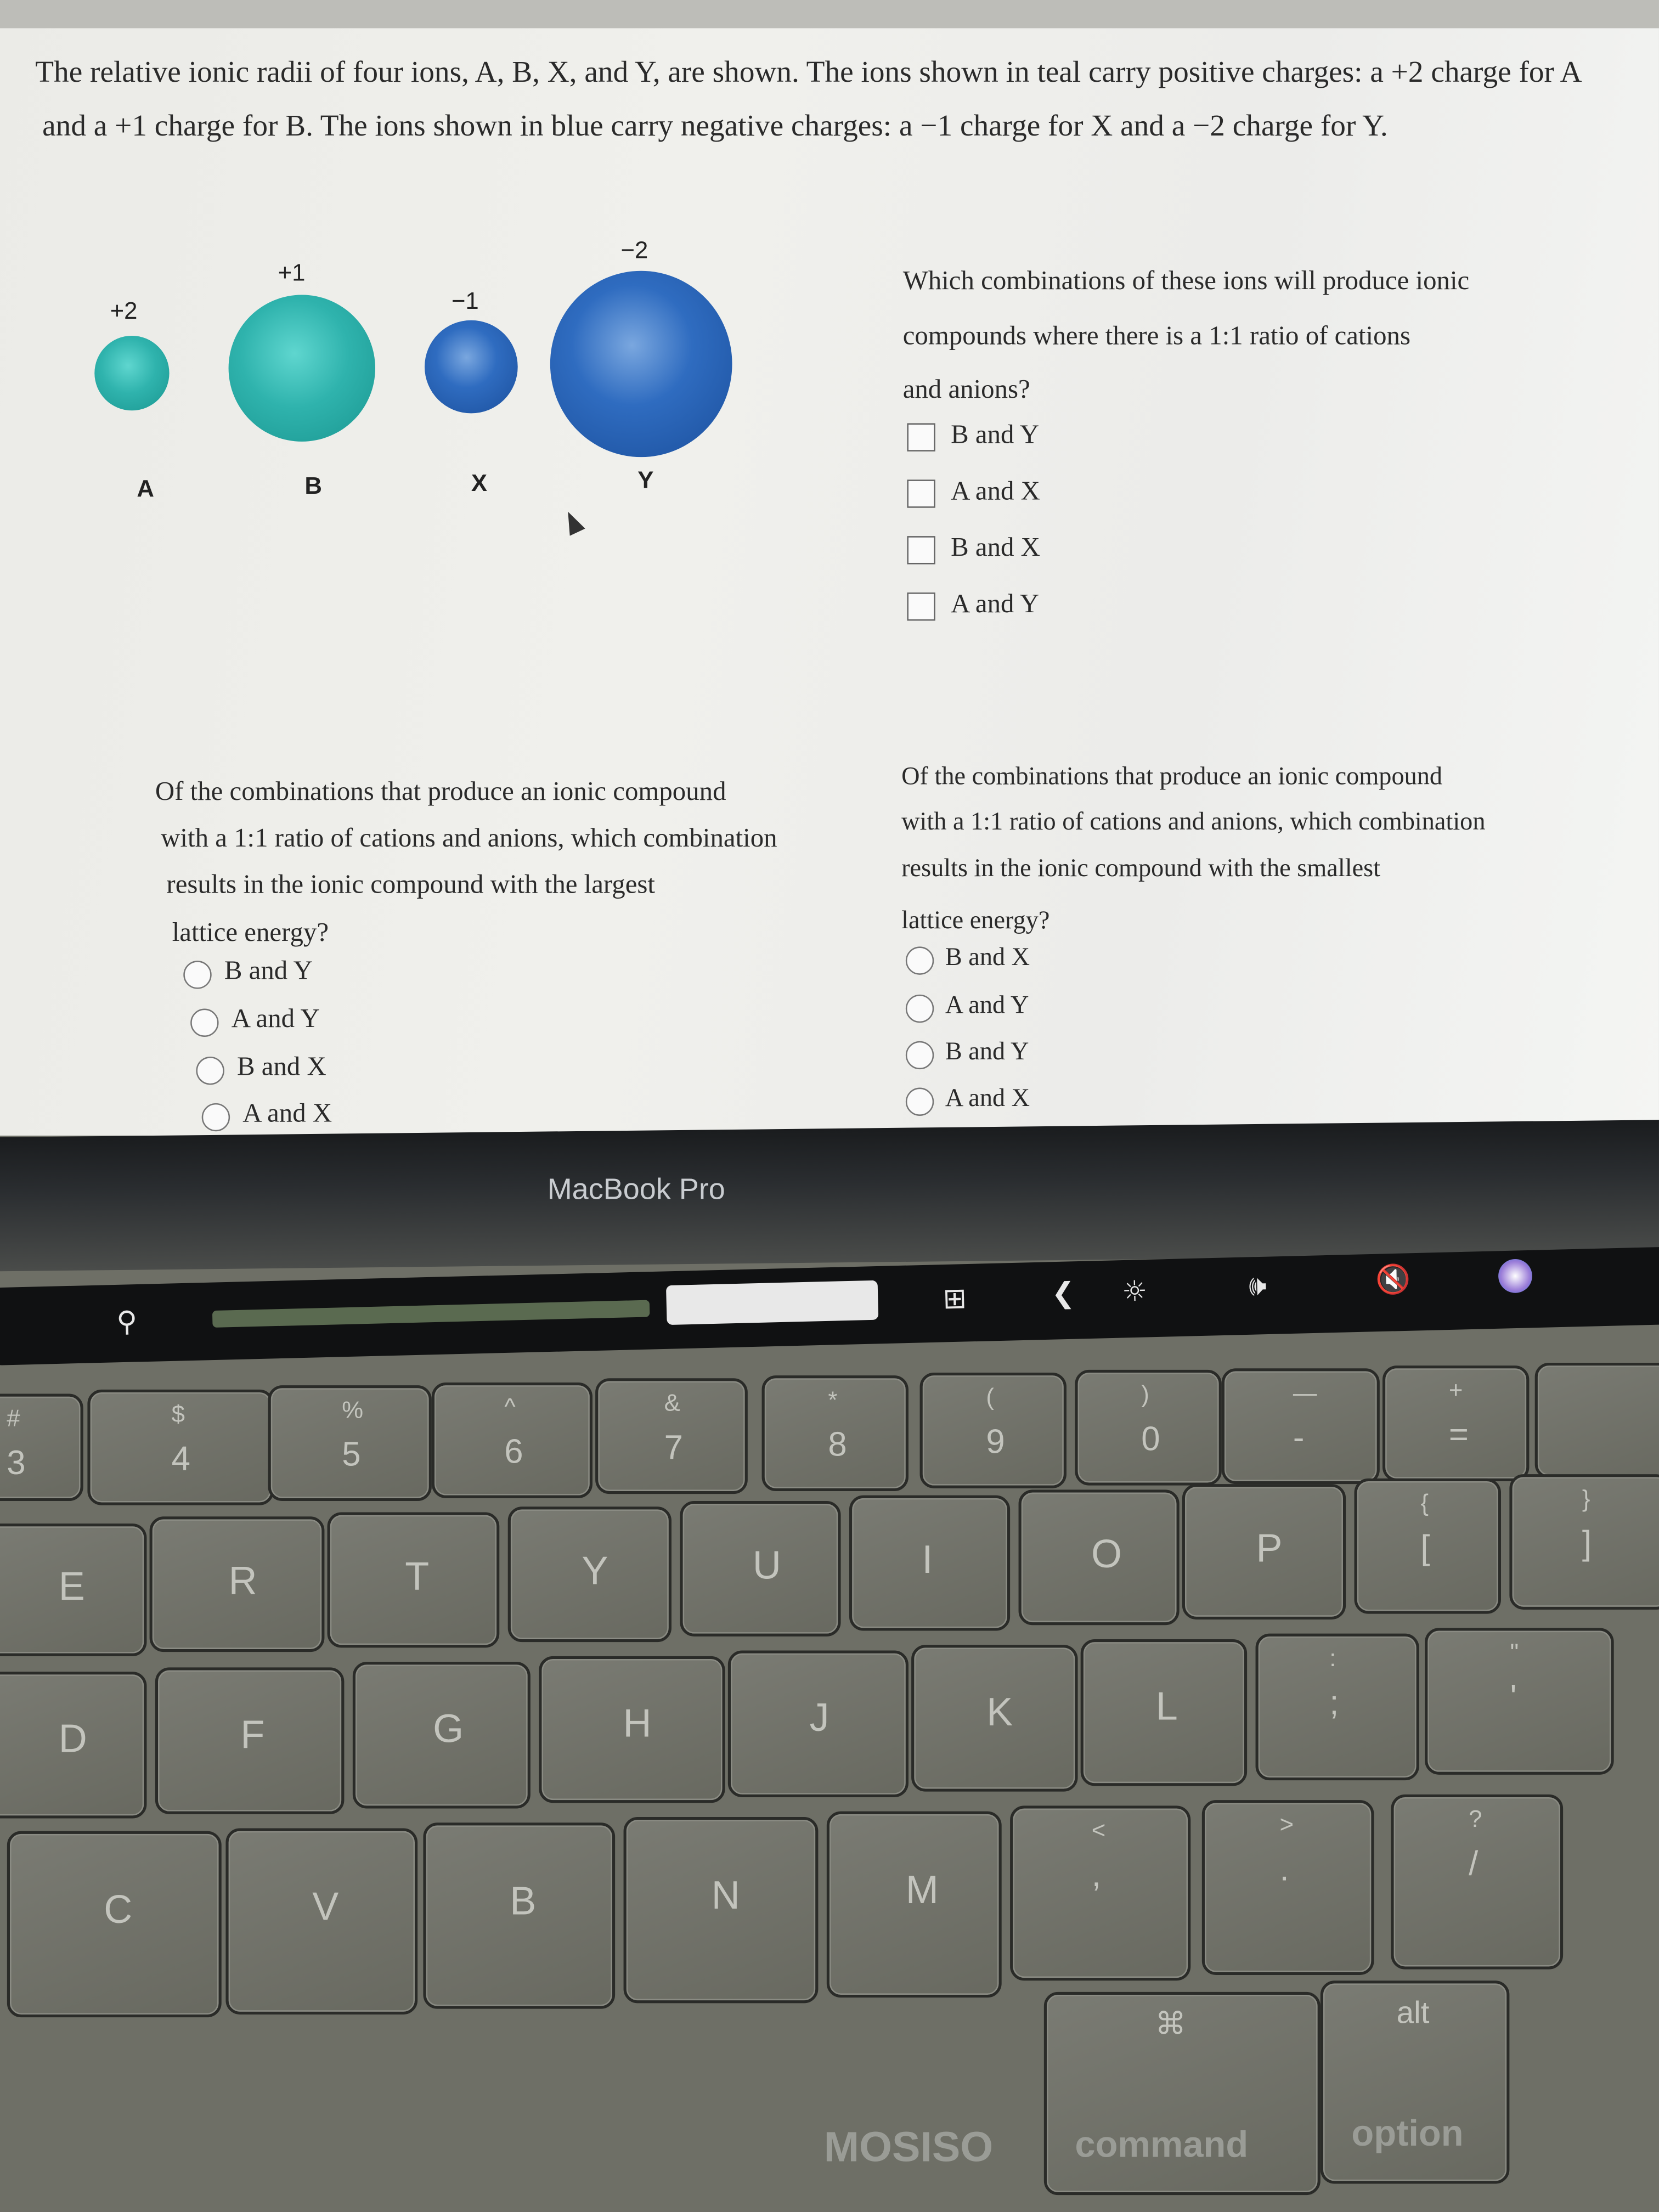 This screenshot has width=1659, height=2212. What do you see at coordinates (1149, 1427) in the screenshot?
I see `key-0: ) 0` at bounding box center [1149, 1427].